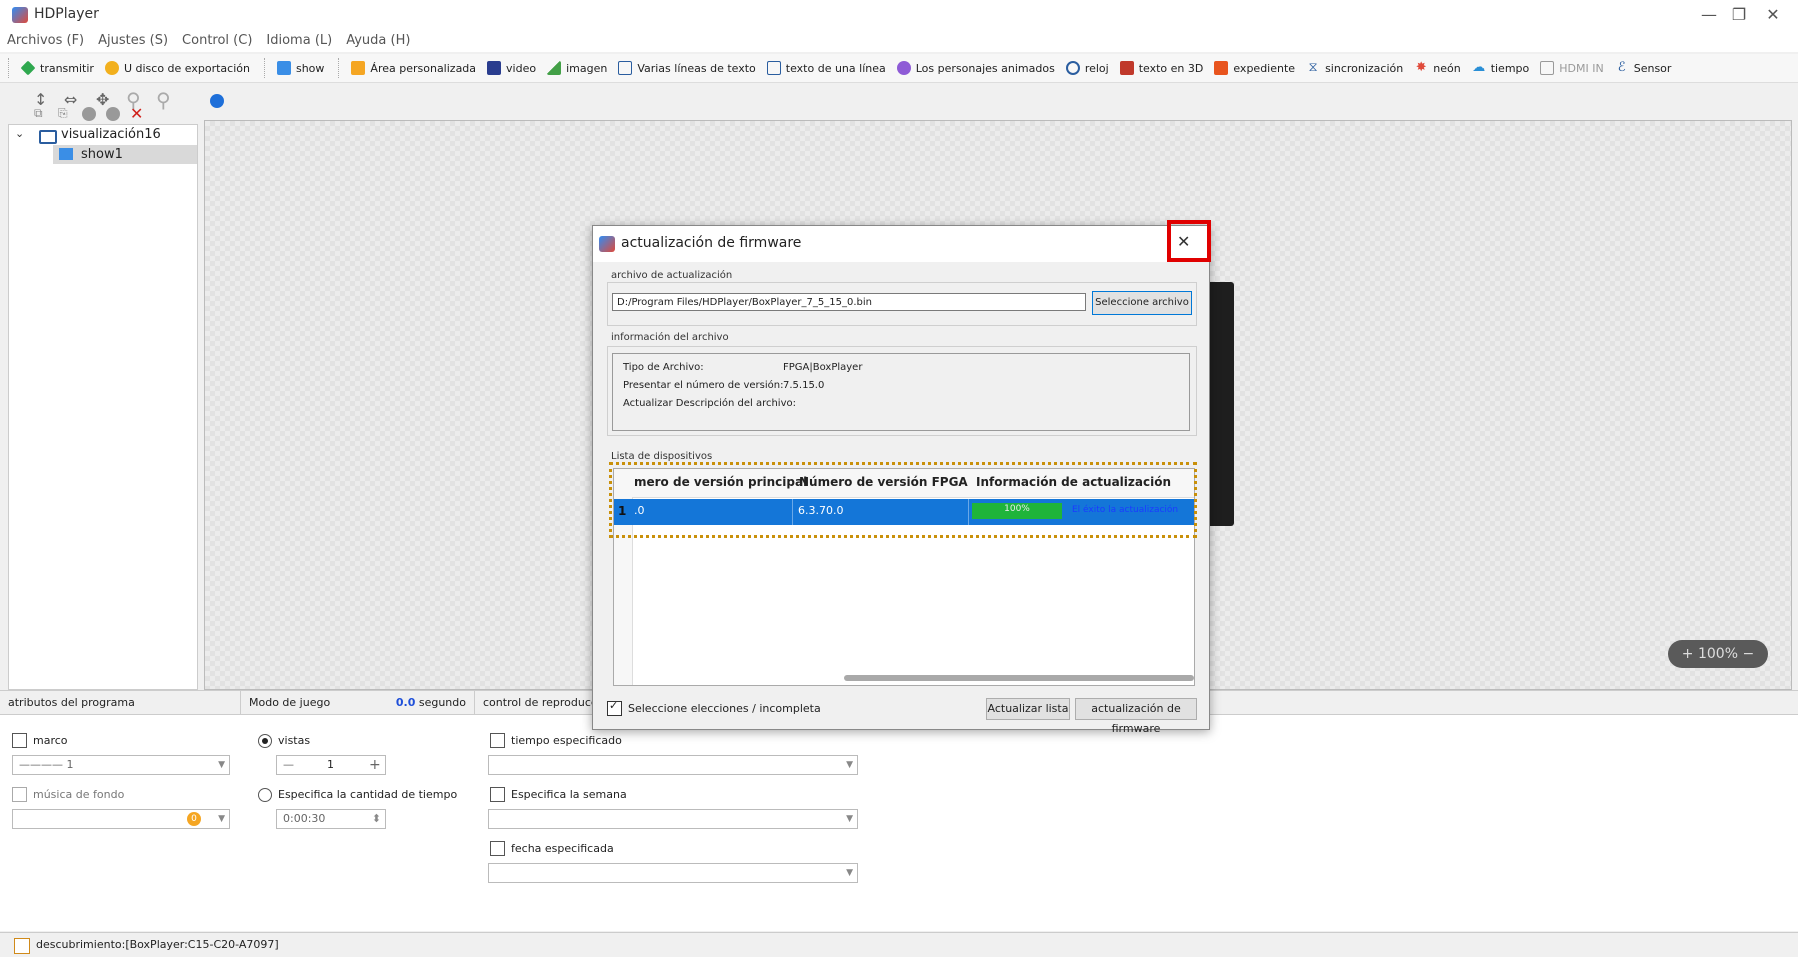 The image size is (1798, 957). Describe the element at coordinates (823, 367) in the screenshot. I see `file-type-value: FPGA|BoxPlayer` at that location.